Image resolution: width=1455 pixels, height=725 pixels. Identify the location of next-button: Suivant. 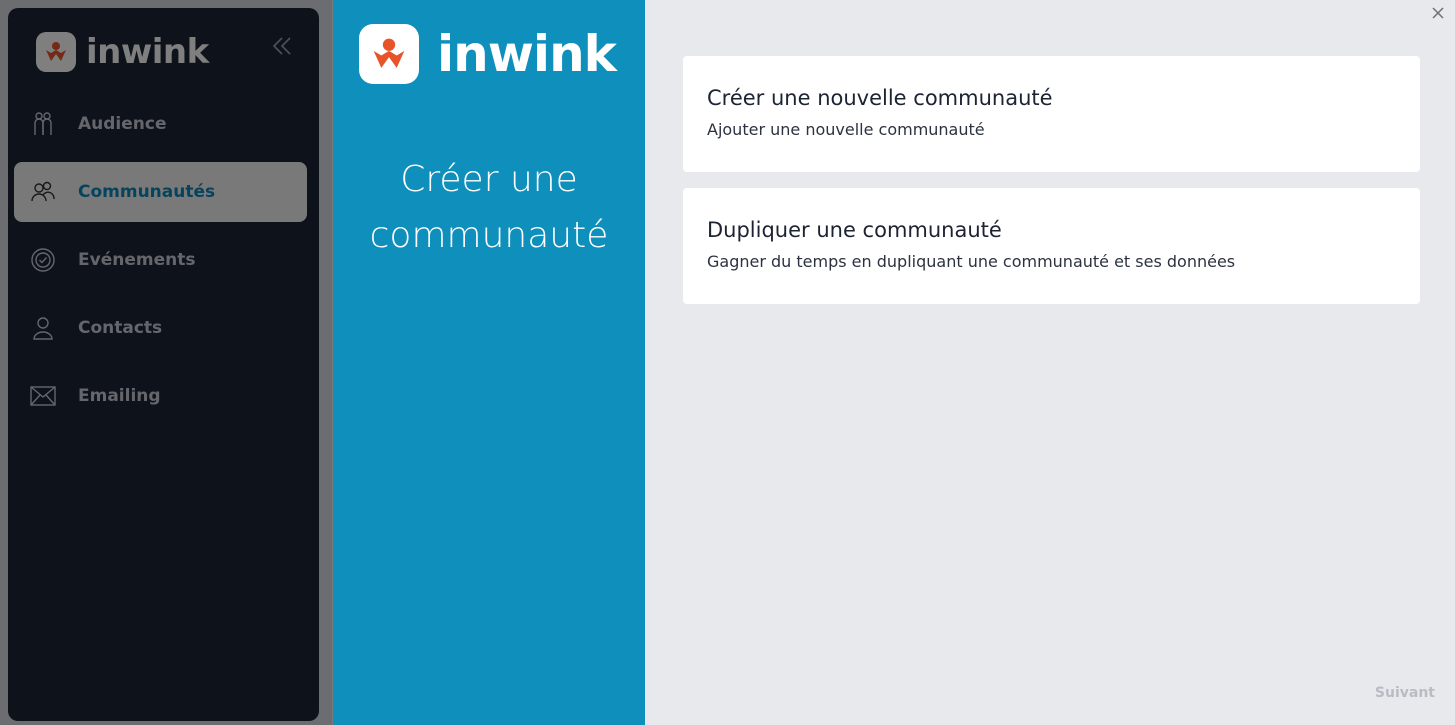
(1405, 693).